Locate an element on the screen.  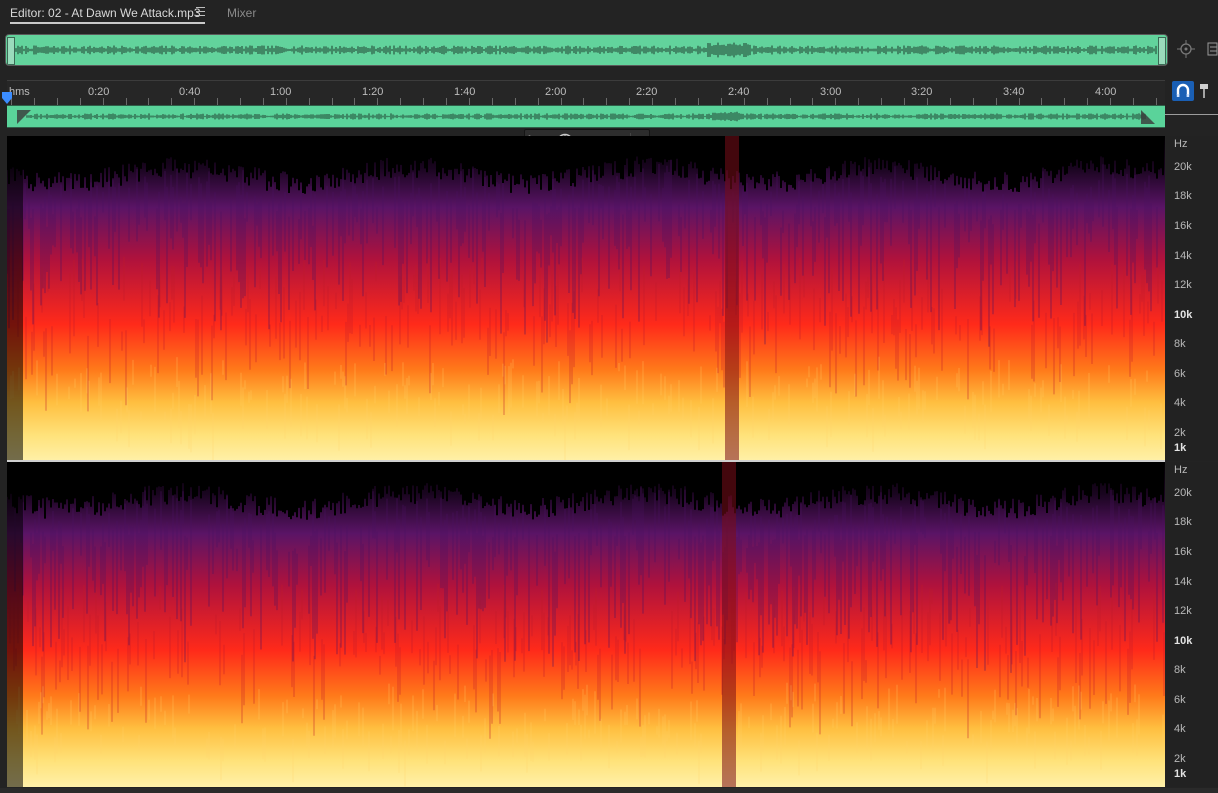
time-tick-label: 2:40 is located at coordinates (739, 92).